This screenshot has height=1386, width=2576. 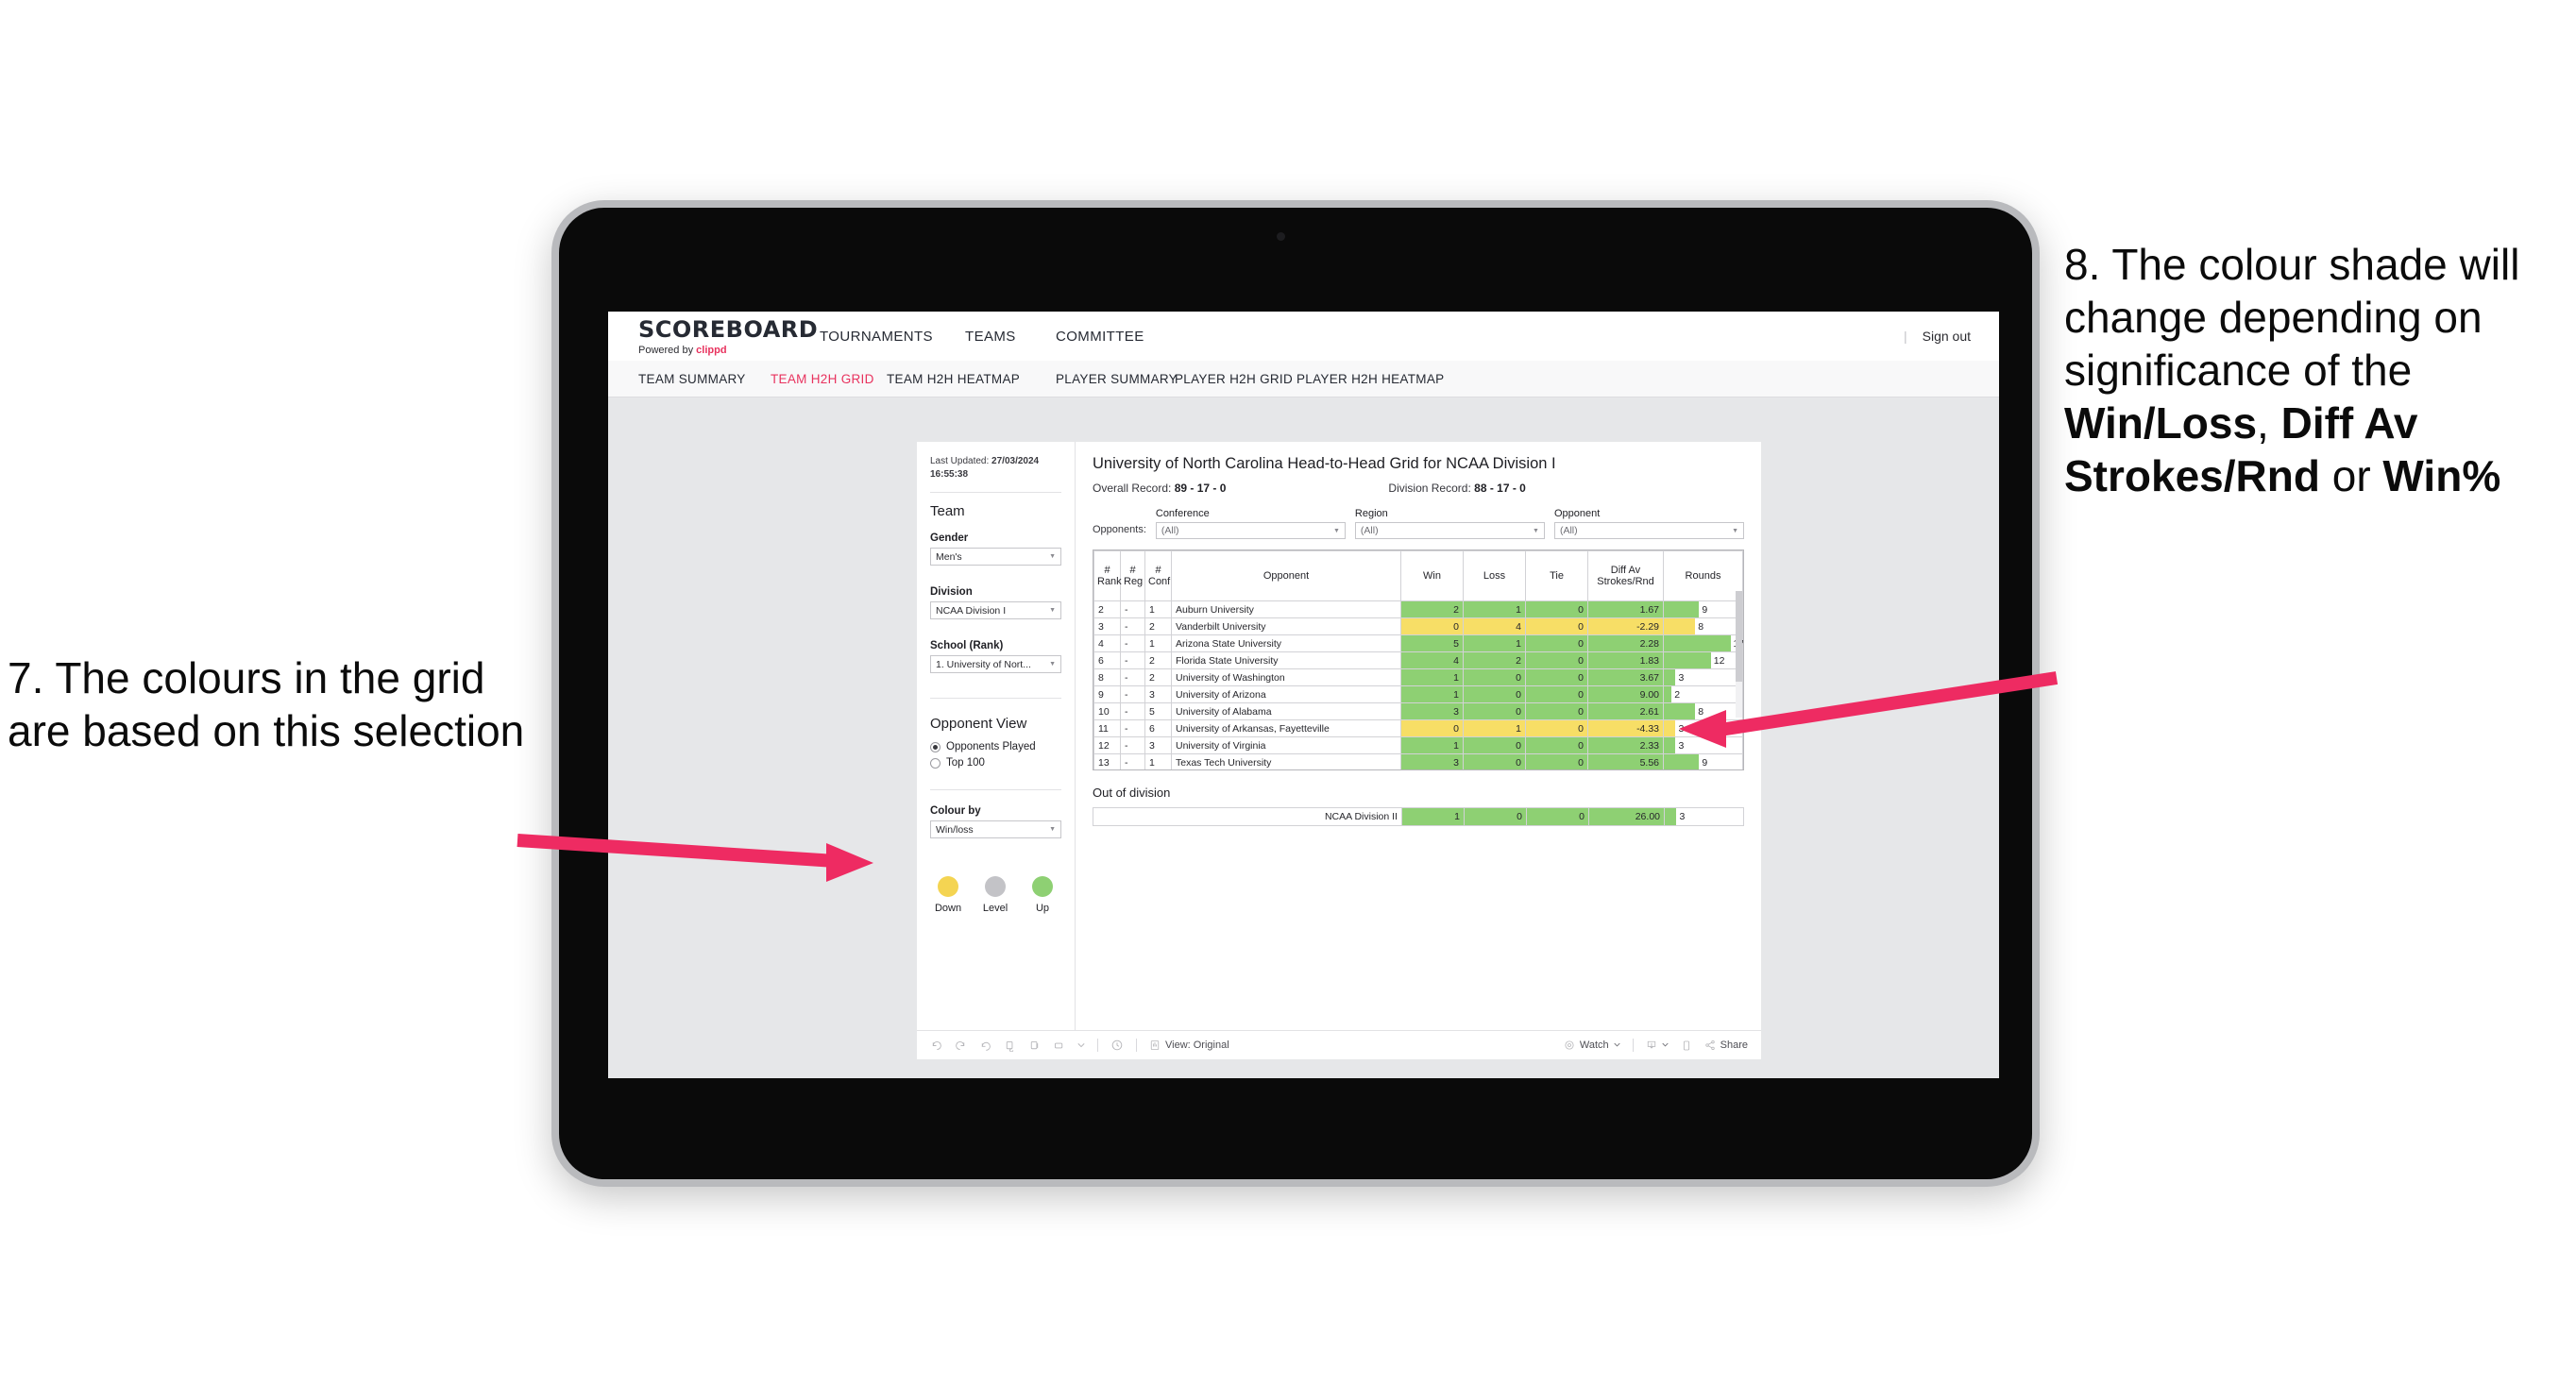 I want to click on topnav-label-teams: TEAMS, so click(x=990, y=336).